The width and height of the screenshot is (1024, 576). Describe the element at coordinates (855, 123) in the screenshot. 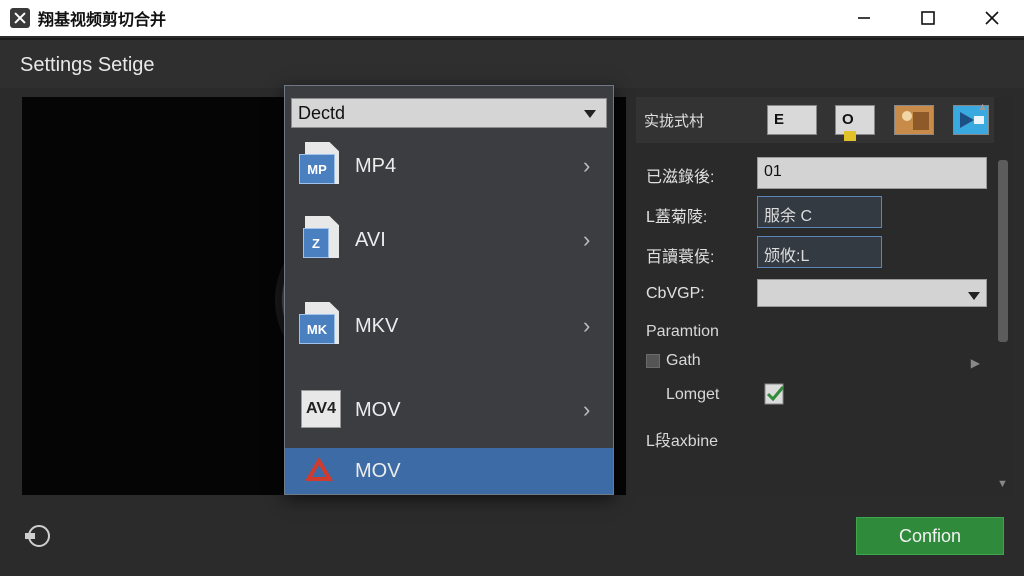

I see `media-tool-button: O` at that location.